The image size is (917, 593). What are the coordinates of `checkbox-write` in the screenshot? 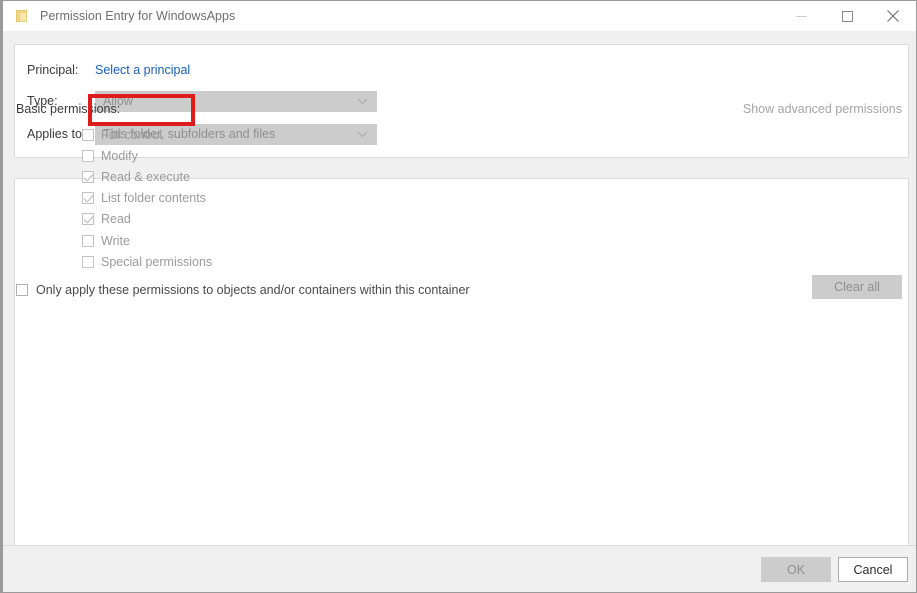 It's located at (88, 240).